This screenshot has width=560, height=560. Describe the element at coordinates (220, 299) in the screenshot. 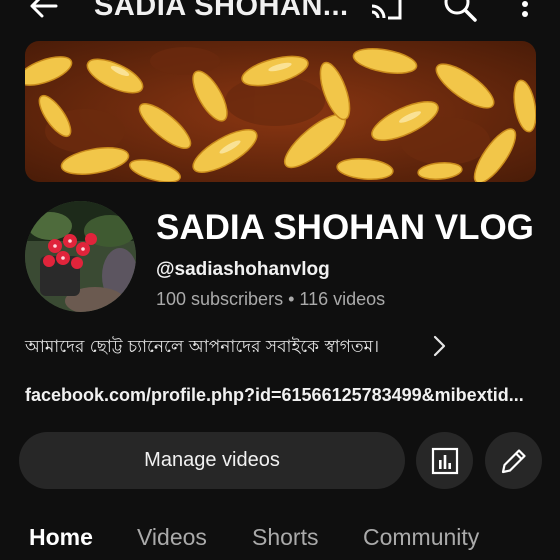

I see `subscriber-count: 100 subscribers` at that location.